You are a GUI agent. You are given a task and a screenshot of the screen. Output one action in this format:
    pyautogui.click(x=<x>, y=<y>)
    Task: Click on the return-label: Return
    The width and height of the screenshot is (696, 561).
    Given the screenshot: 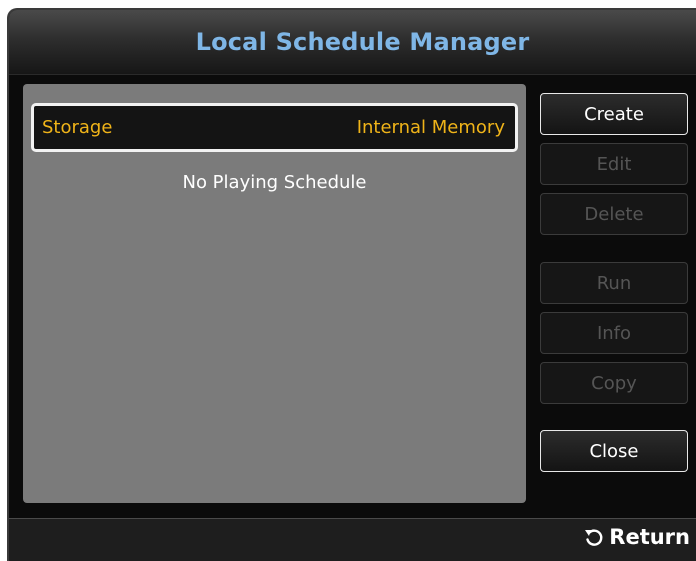 What is the action you would take?
    pyautogui.click(x=649, y=537)
    